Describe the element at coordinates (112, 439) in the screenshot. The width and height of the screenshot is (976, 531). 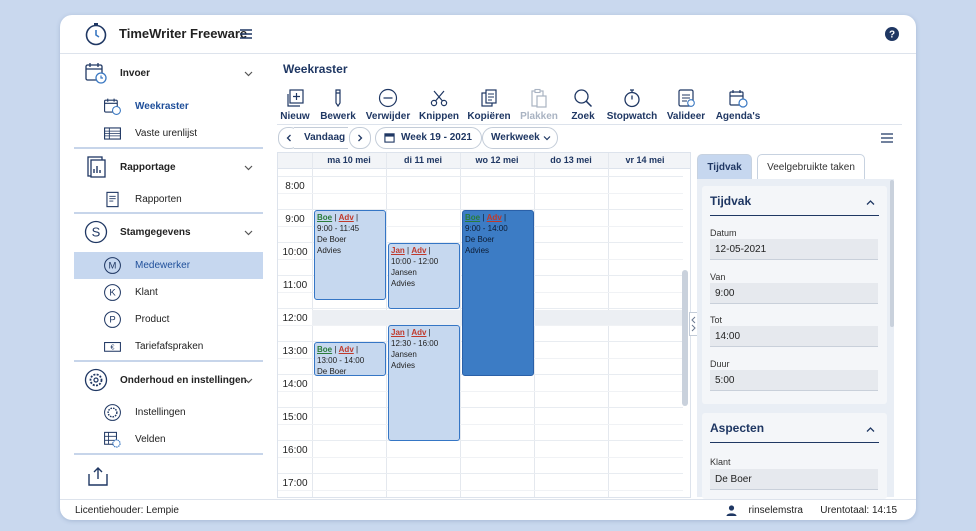
I see `fields-gear-icon` at that location.